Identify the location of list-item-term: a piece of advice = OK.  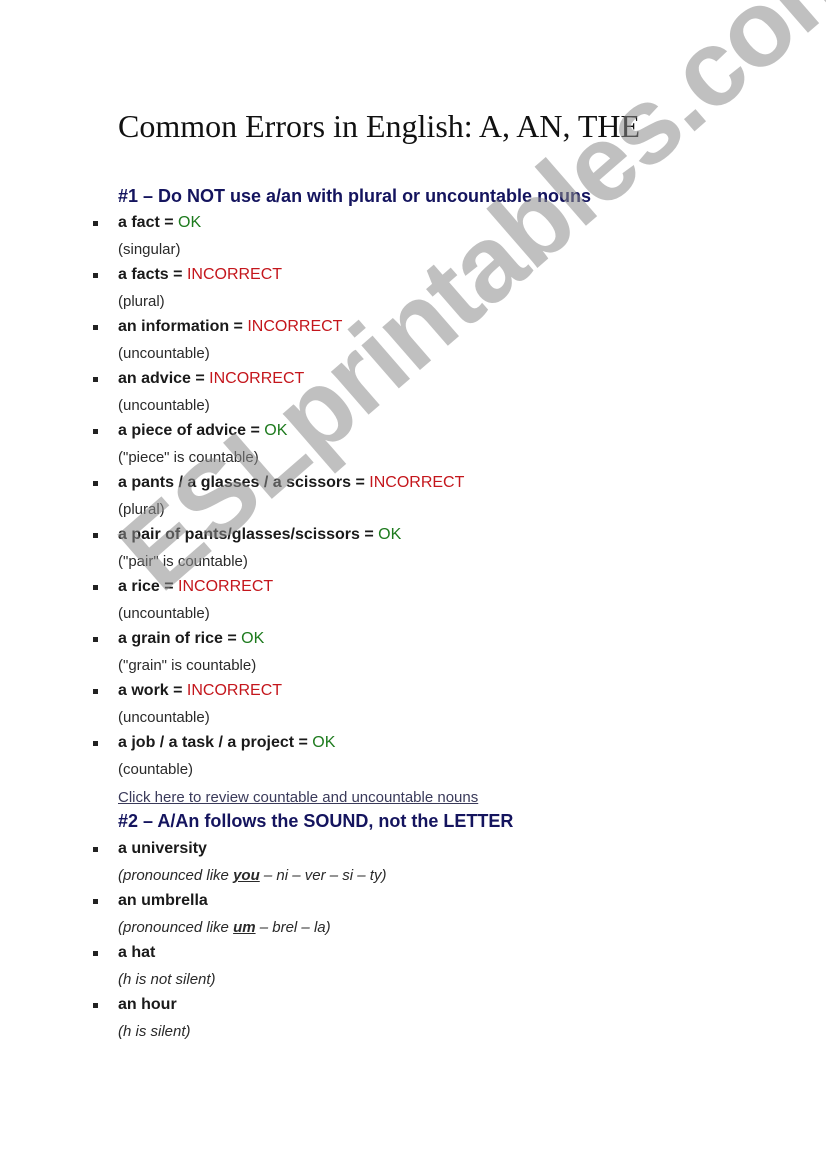
(202, 431).